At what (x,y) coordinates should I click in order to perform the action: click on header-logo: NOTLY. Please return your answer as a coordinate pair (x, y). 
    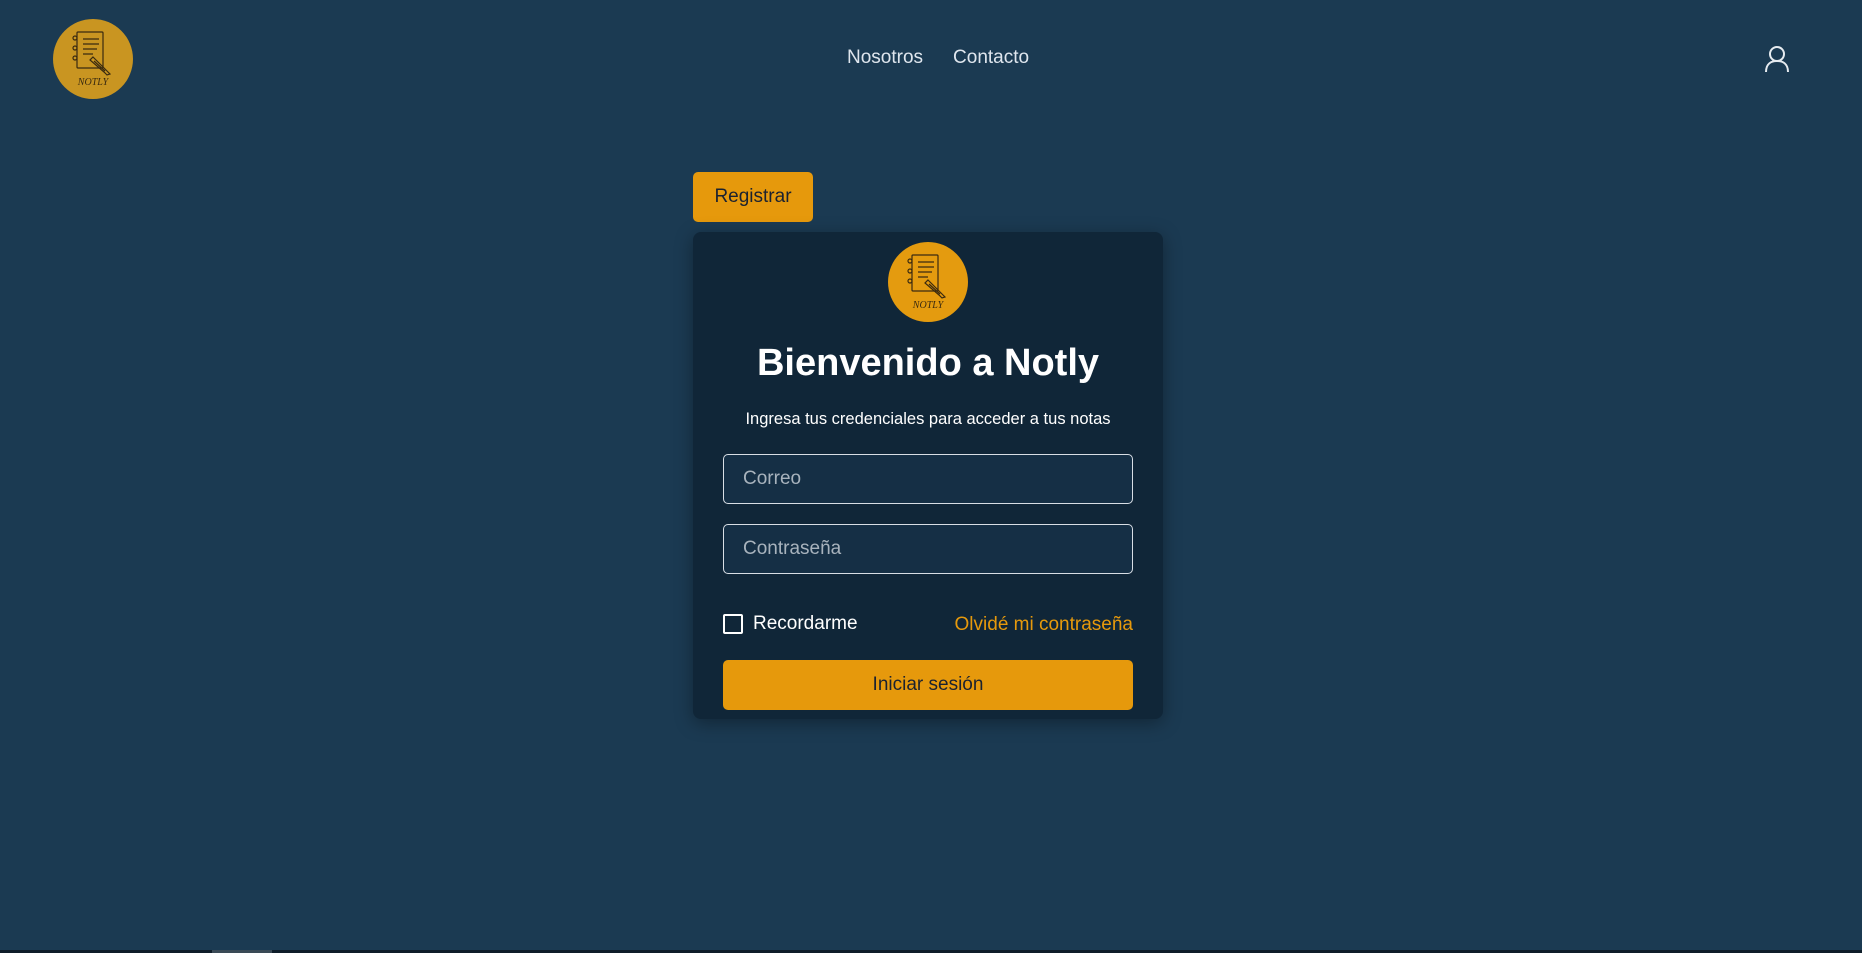
    Looking at the image, I should click on (93, 59).